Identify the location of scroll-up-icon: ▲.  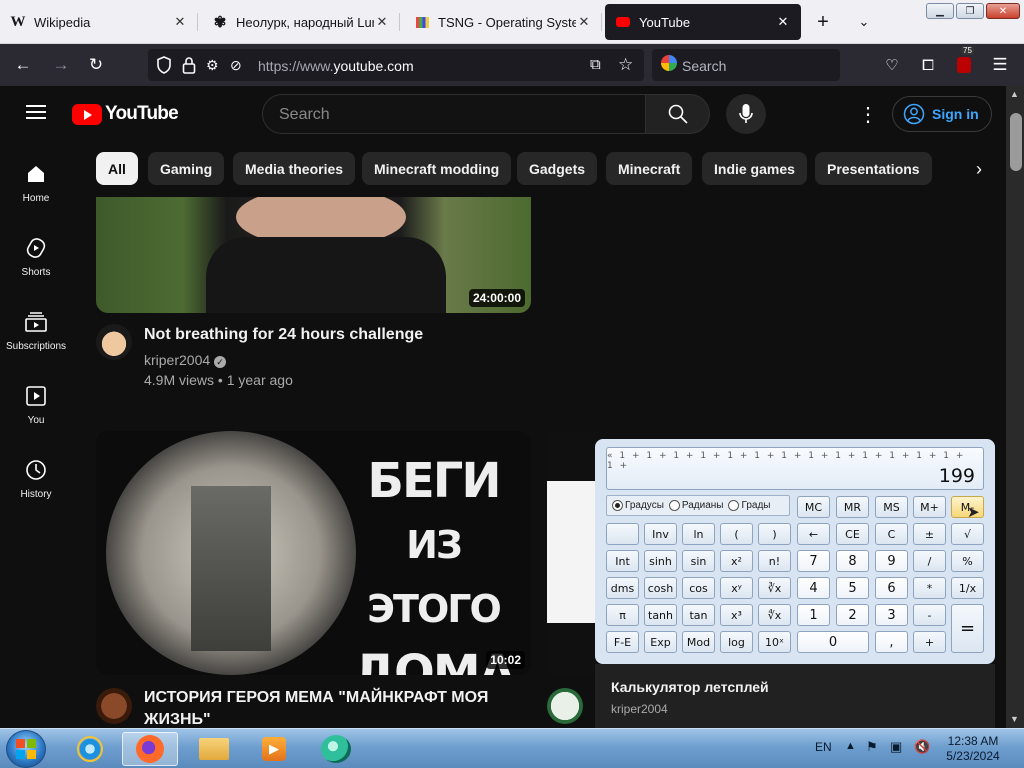
(1014, 94).